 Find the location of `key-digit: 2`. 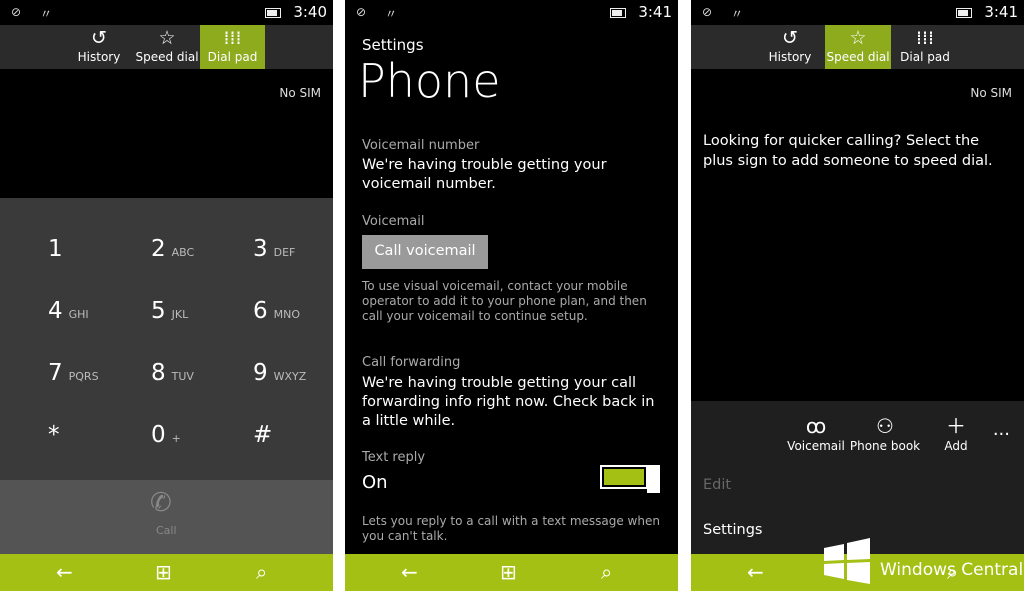

key-digit: 2 is located at coordinates (158, 249).